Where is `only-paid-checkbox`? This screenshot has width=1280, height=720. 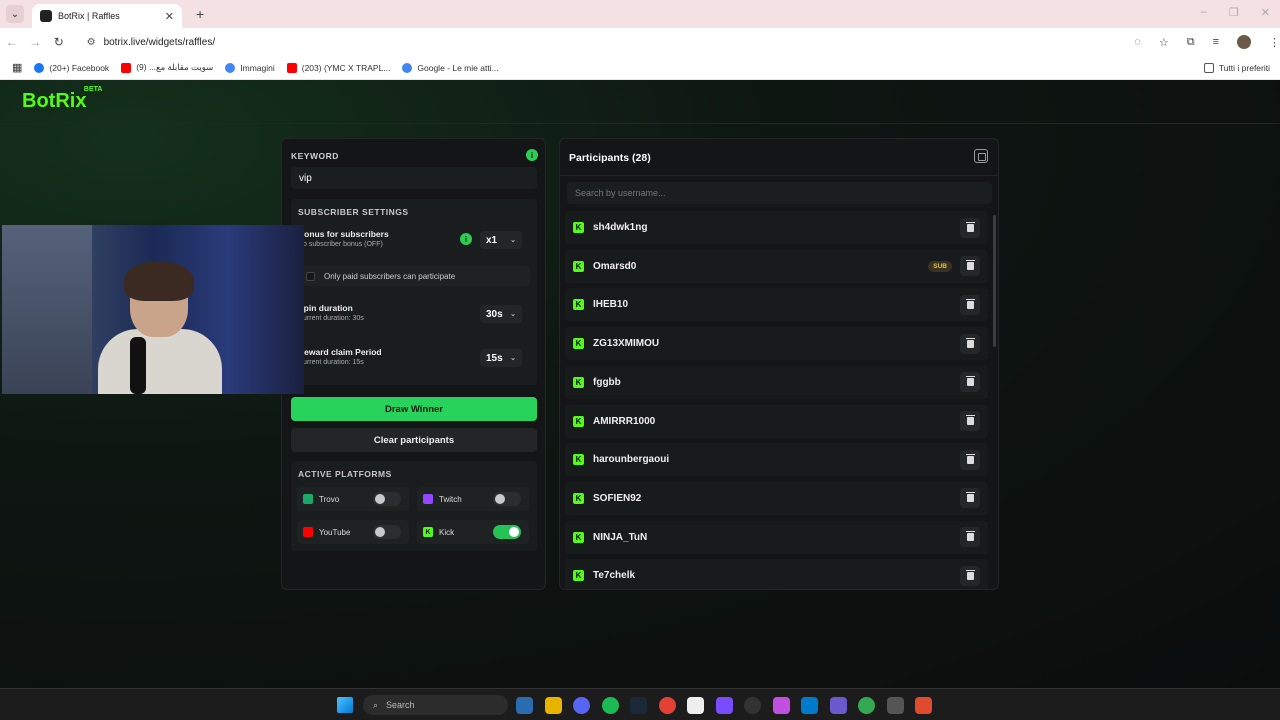 only-paid-checkbox is located at coordinates (310, 276).